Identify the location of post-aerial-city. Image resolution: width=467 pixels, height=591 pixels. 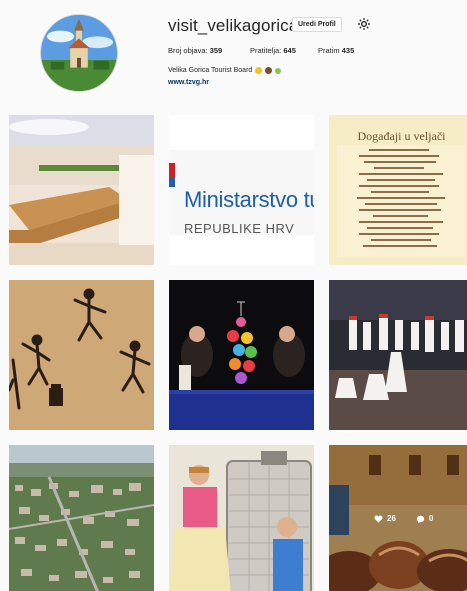
(81, 518).